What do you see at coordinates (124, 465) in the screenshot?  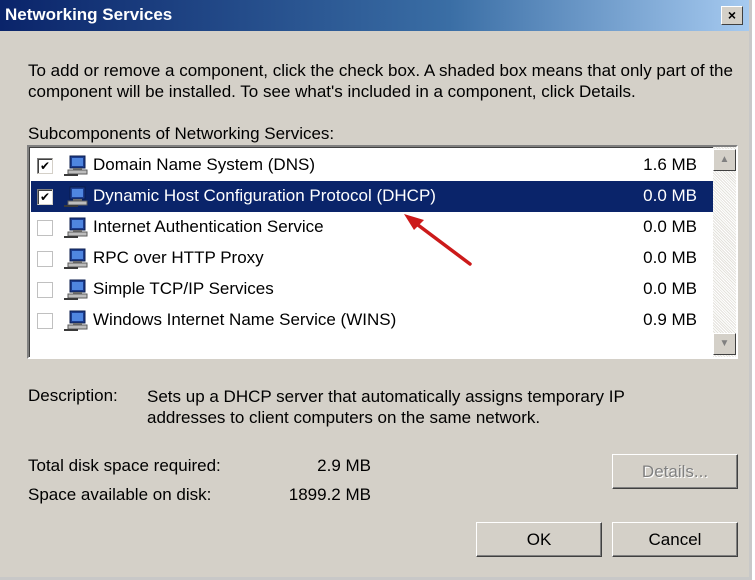 I see `disk-required-label: Total disk space required:` at bounding box center [124, 465].